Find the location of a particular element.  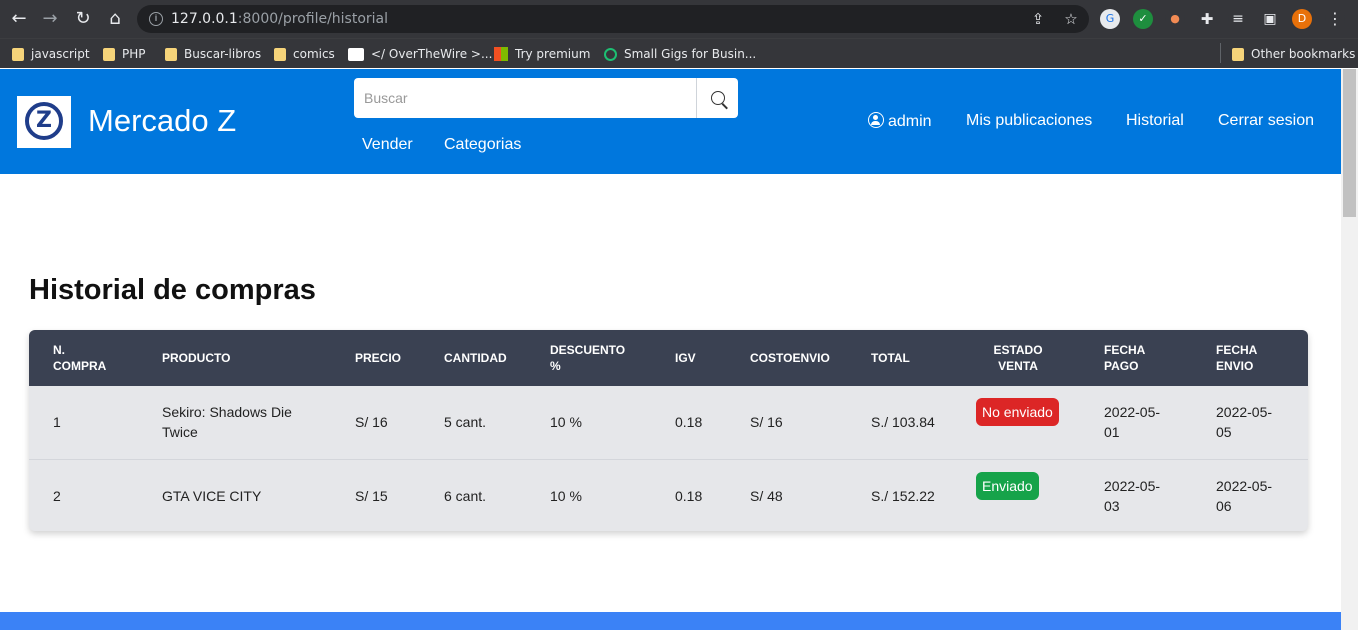

home-icon: ⌂ is located at coordinates (115, 19).